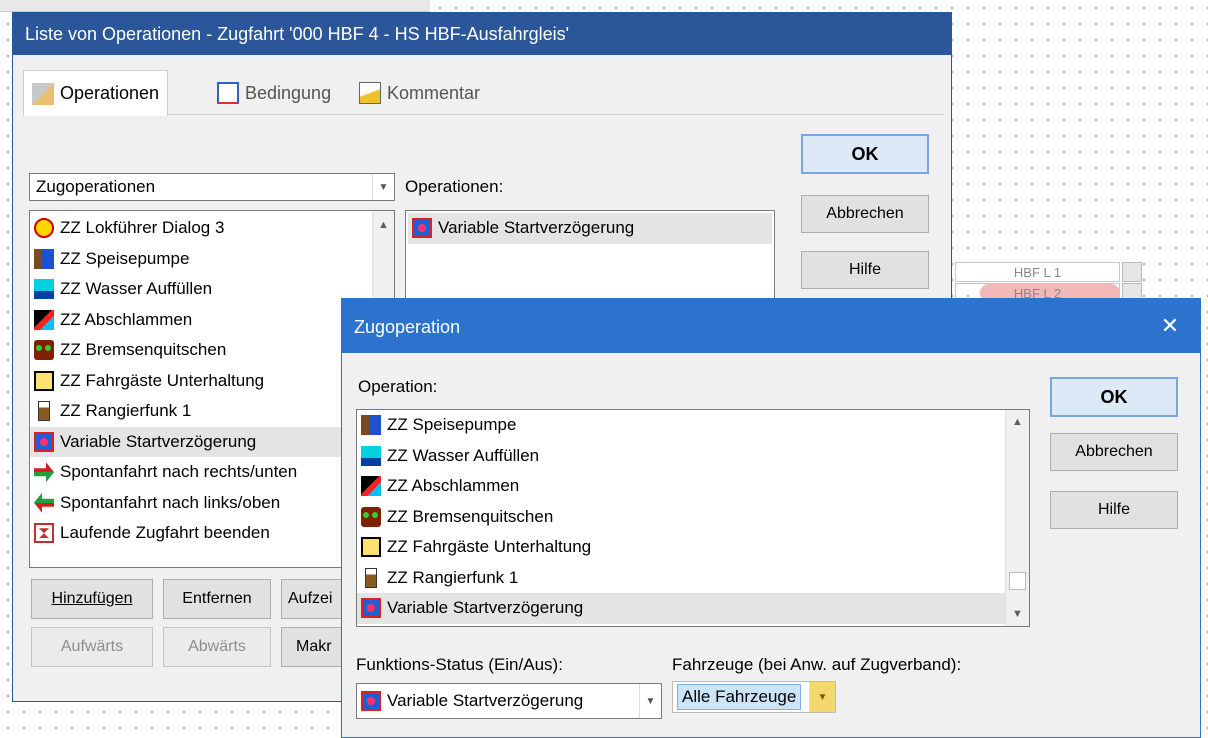  I want to click on close-icon: ✕, so click(1170, 326).